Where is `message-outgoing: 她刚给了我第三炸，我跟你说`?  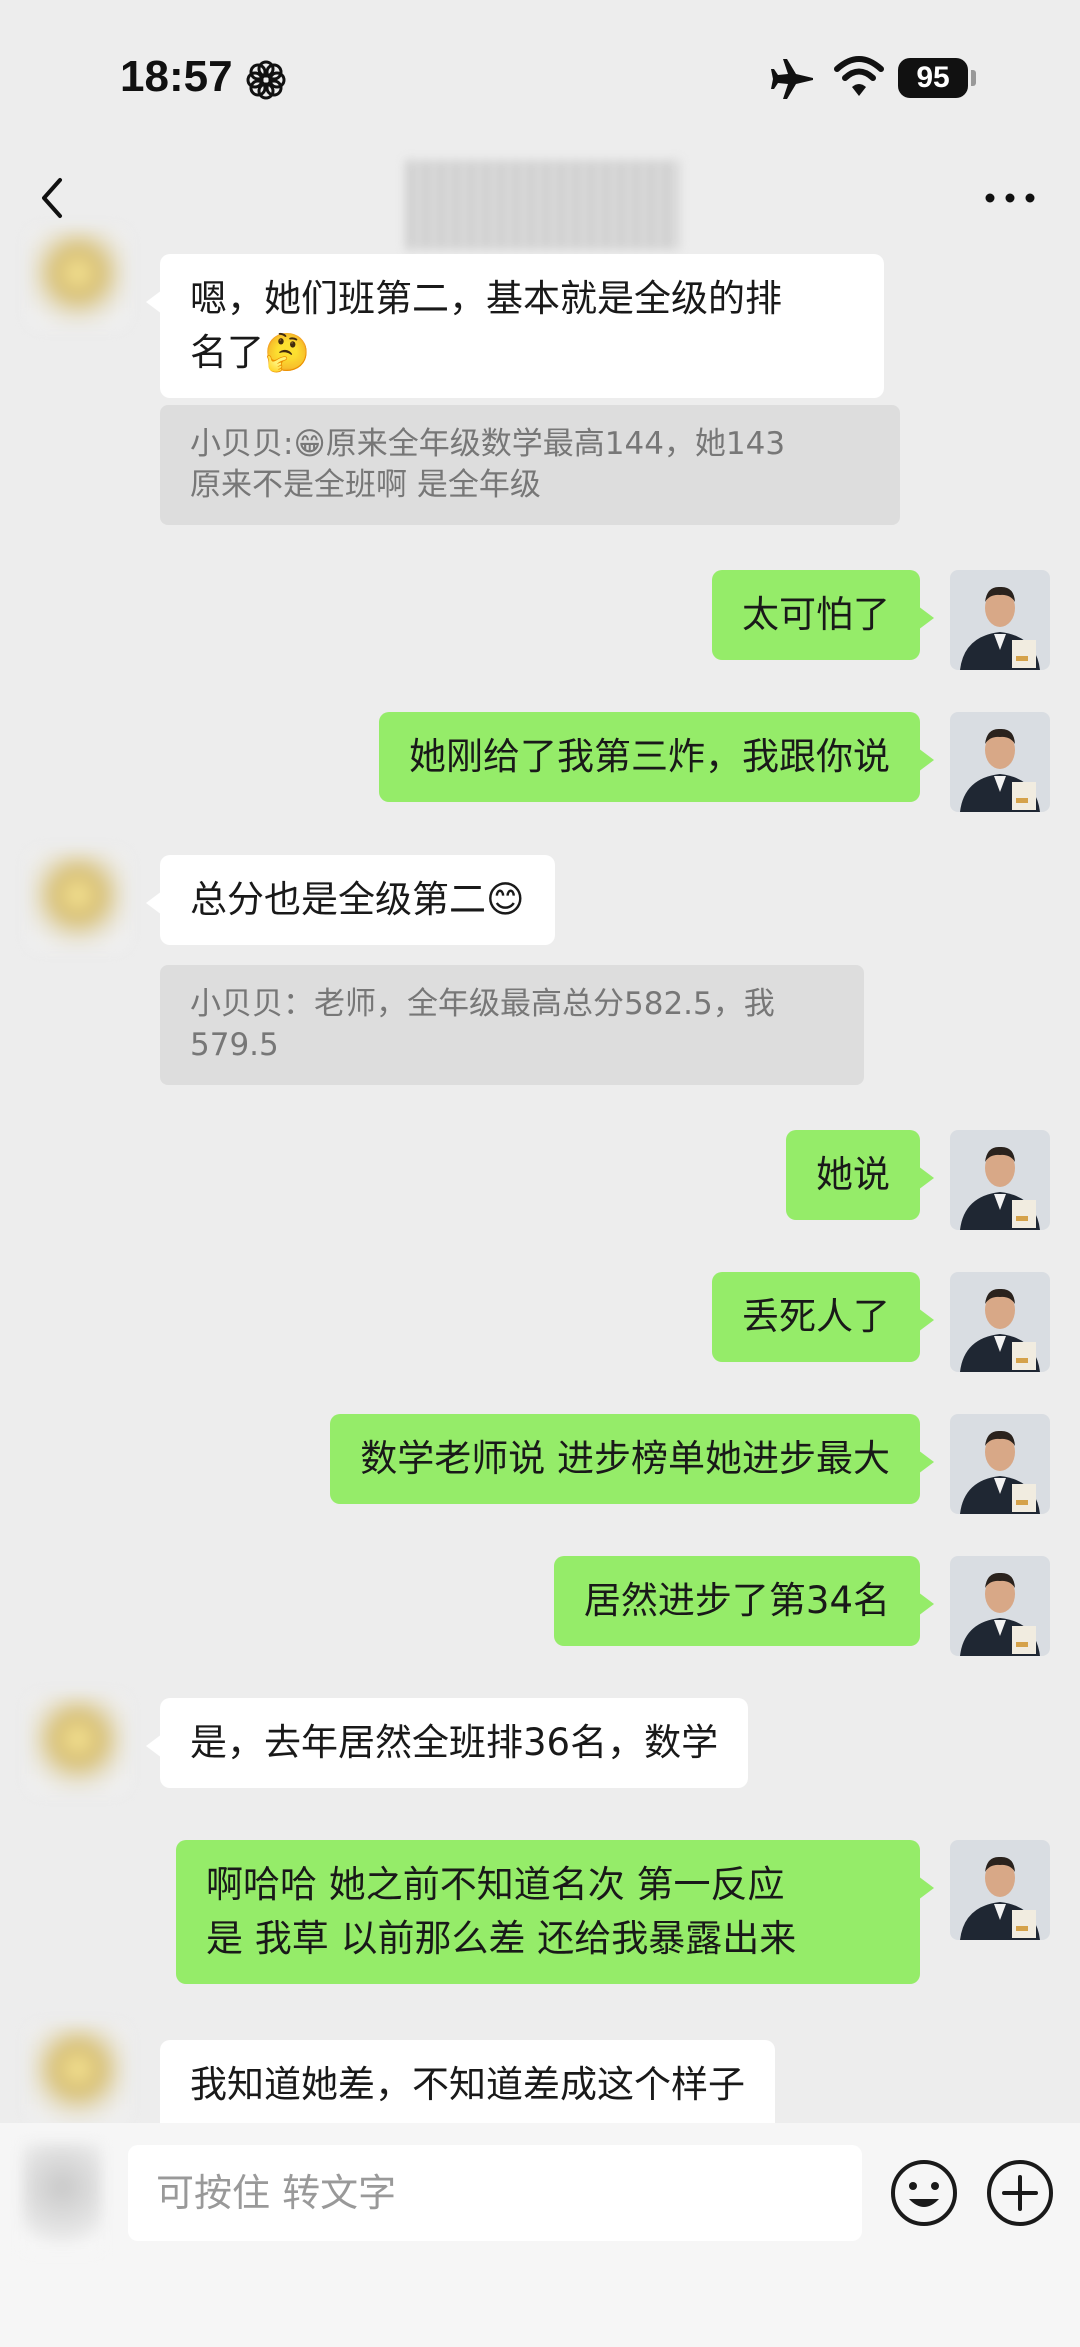
message-outgoing: 她刚给了我第三炸，我跟你说 is located at coordinates (656, 757).